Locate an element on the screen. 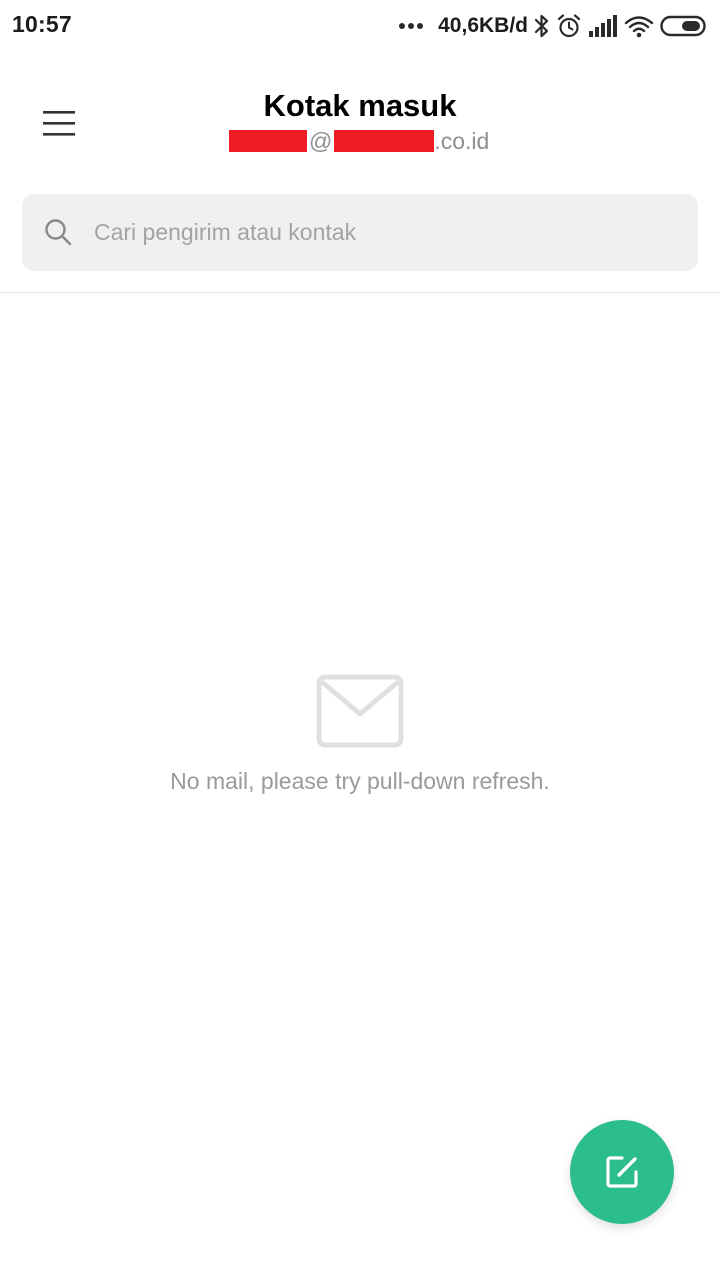 The image size is (720, 1280). alarm-icon is located at coordinates (569, 26).